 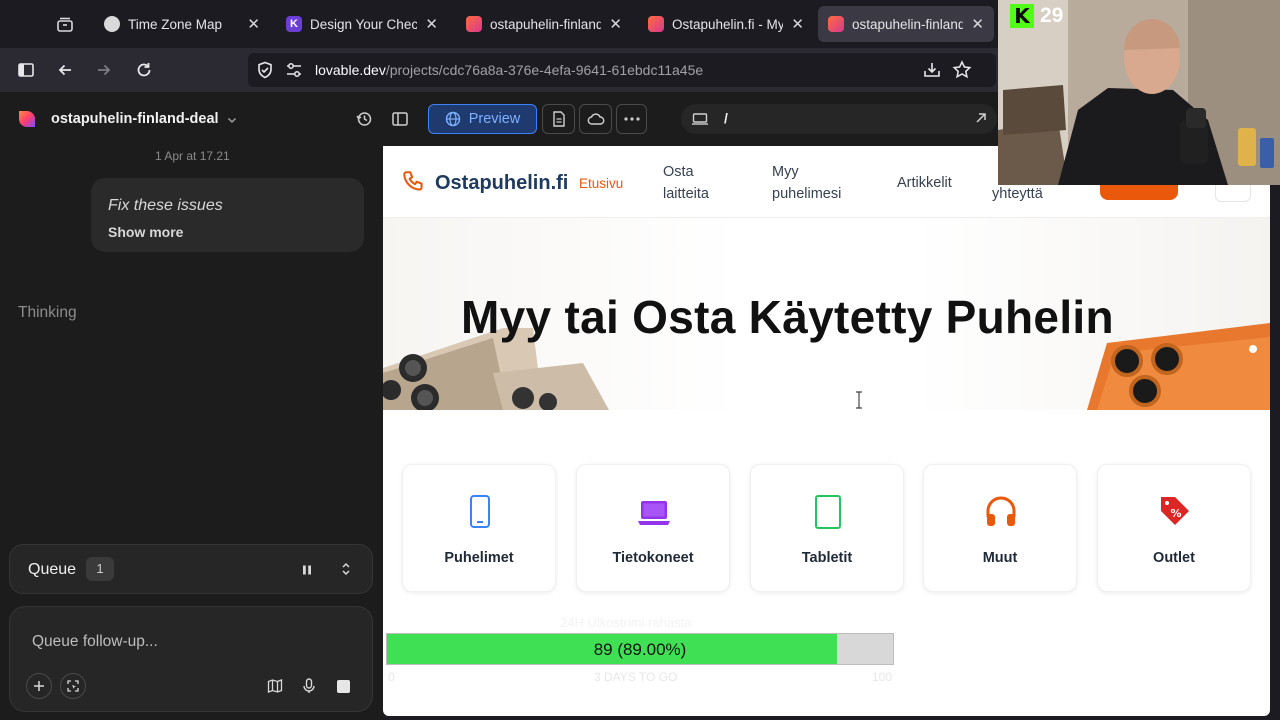 What do you see at coordinates (640, 649) in the screenshot?
I see `goal-progress-text: 89 (89.00%)` at bounding box center [640, 649].